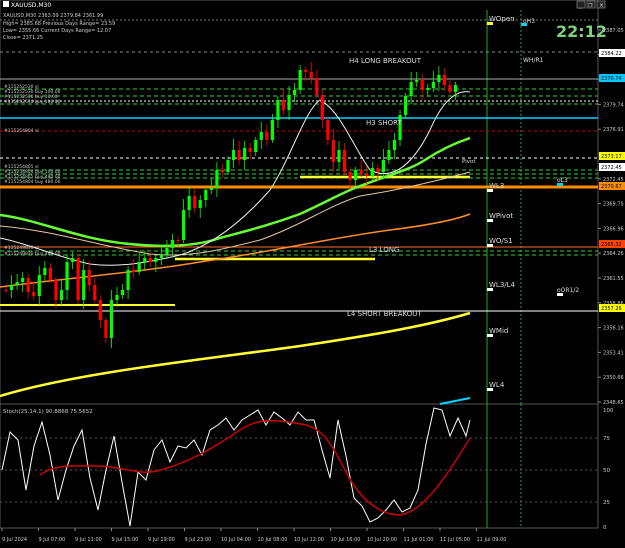 The width and height of the screenshot is (625, 548). I want to click on time-tick-label: 10 Jul 08:00, so click(273, 540).